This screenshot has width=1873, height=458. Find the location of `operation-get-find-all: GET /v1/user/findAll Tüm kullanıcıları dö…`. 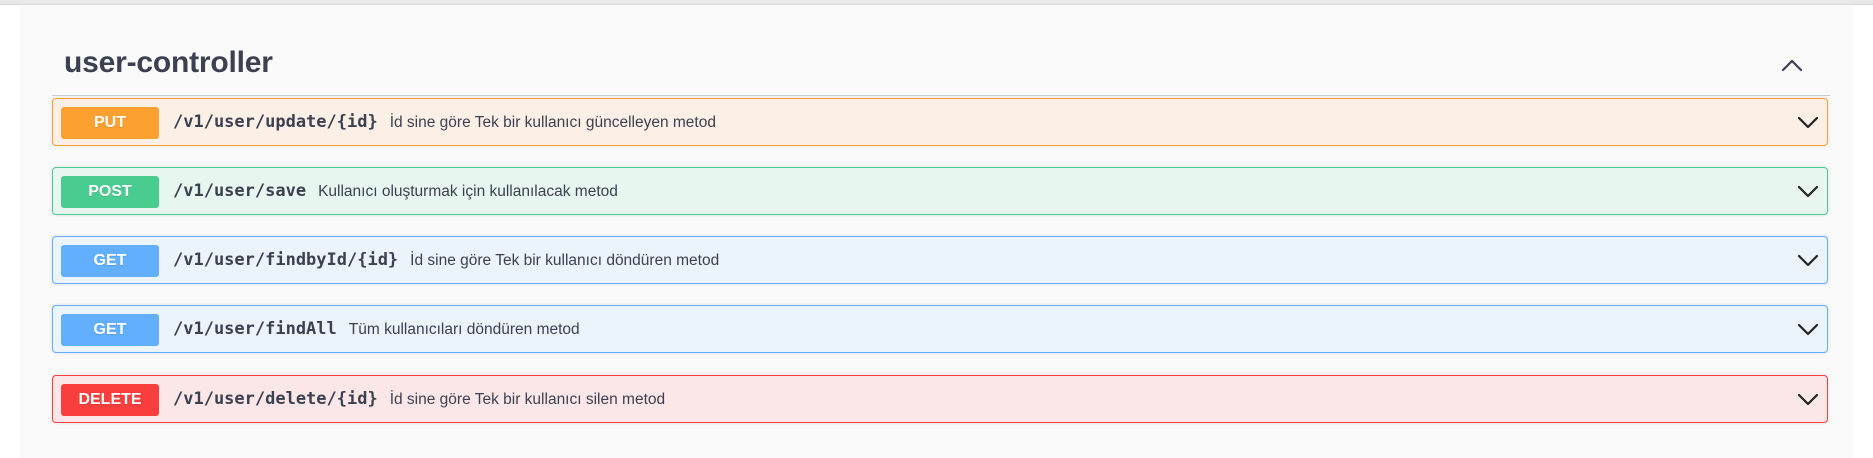

operation-get-find-all: GET /v1/user/findAll Tüm kullanıcıları dö… is located at coordinates (940, 329).